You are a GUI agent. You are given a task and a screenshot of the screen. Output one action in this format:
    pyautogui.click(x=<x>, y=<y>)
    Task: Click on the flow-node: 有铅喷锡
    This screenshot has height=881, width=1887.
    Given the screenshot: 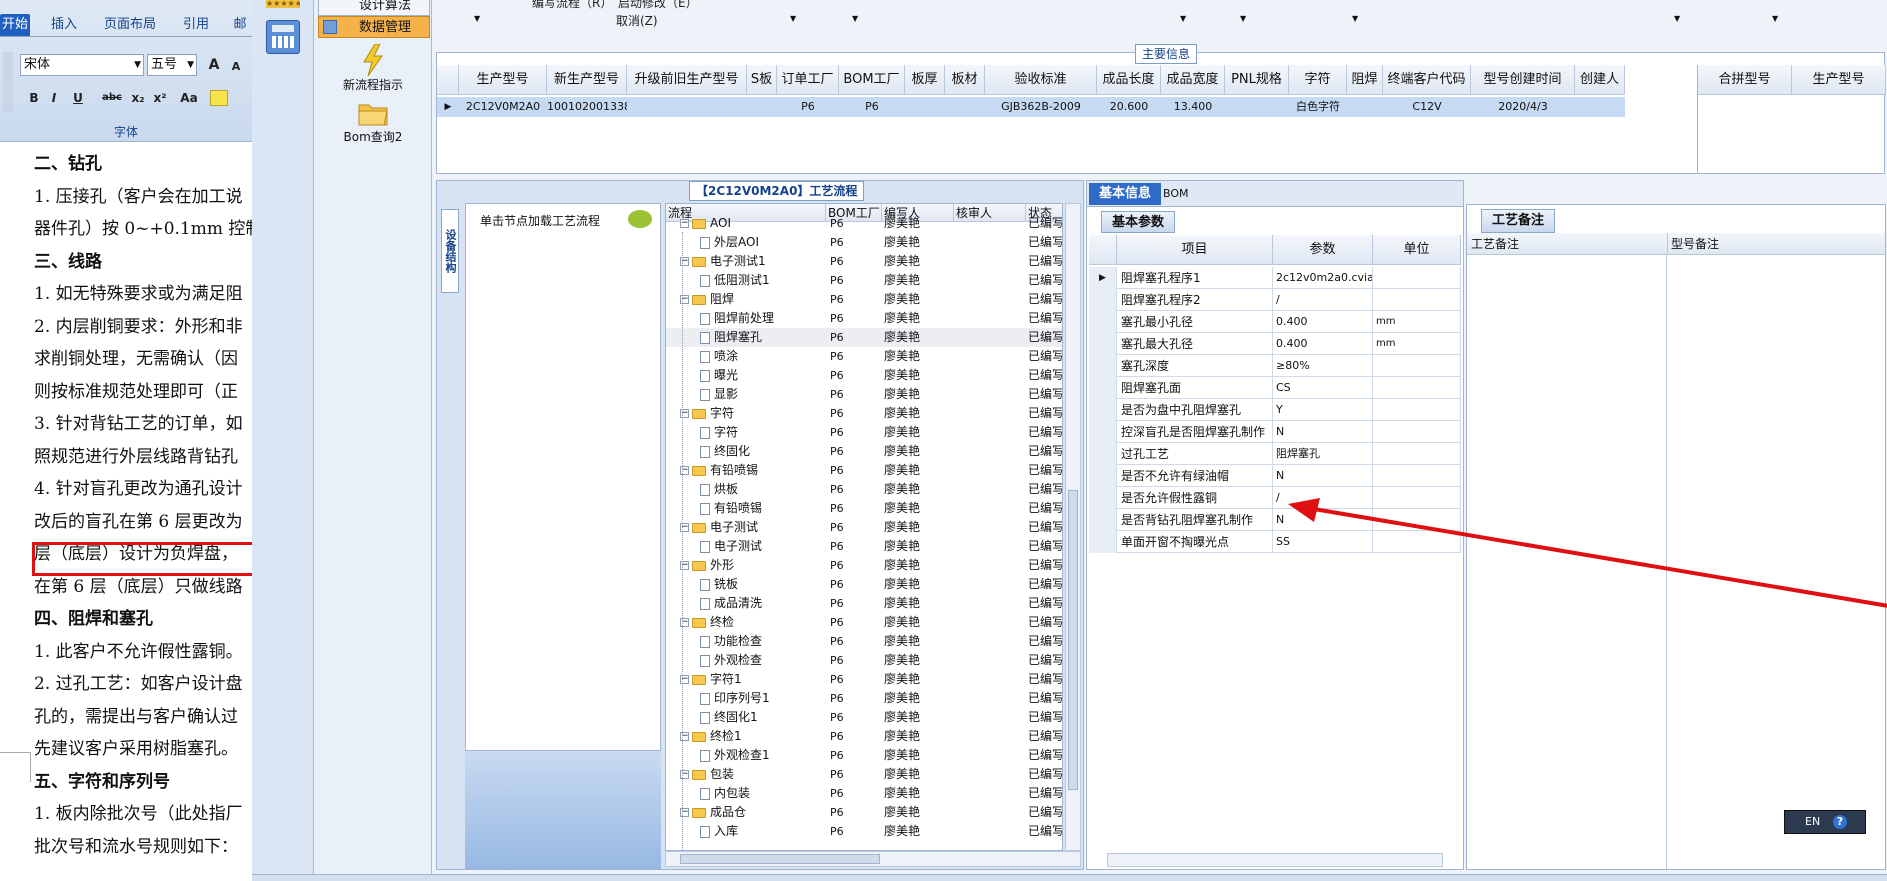 What is the action you would take?
    pyautogui.click(x=746, y=508)
    